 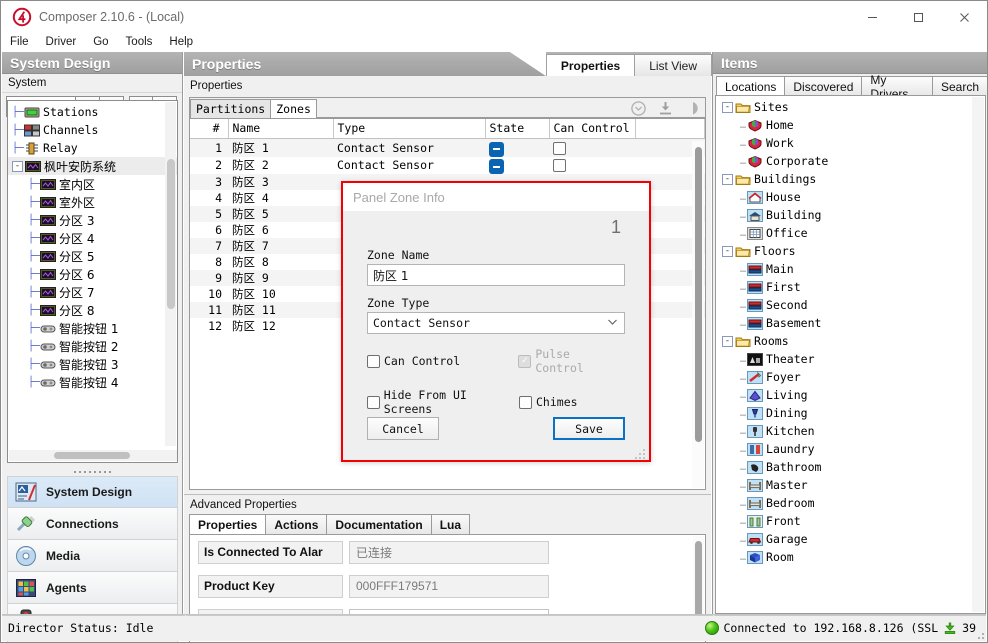 I want to click on menu-driver: Driver, so click(x=65, y=42).